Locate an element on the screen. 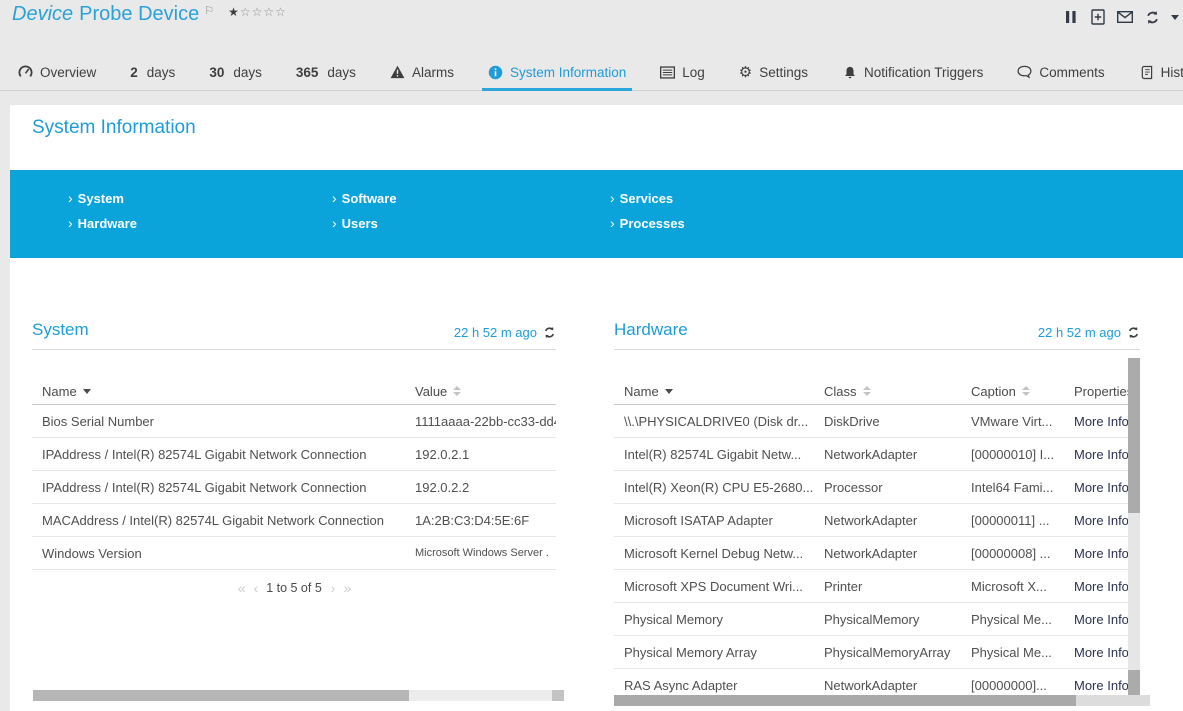 Image resolution: width=1183 pixels, height=711 pixels. scrollbar-corner is located at coordinates (558, 695).